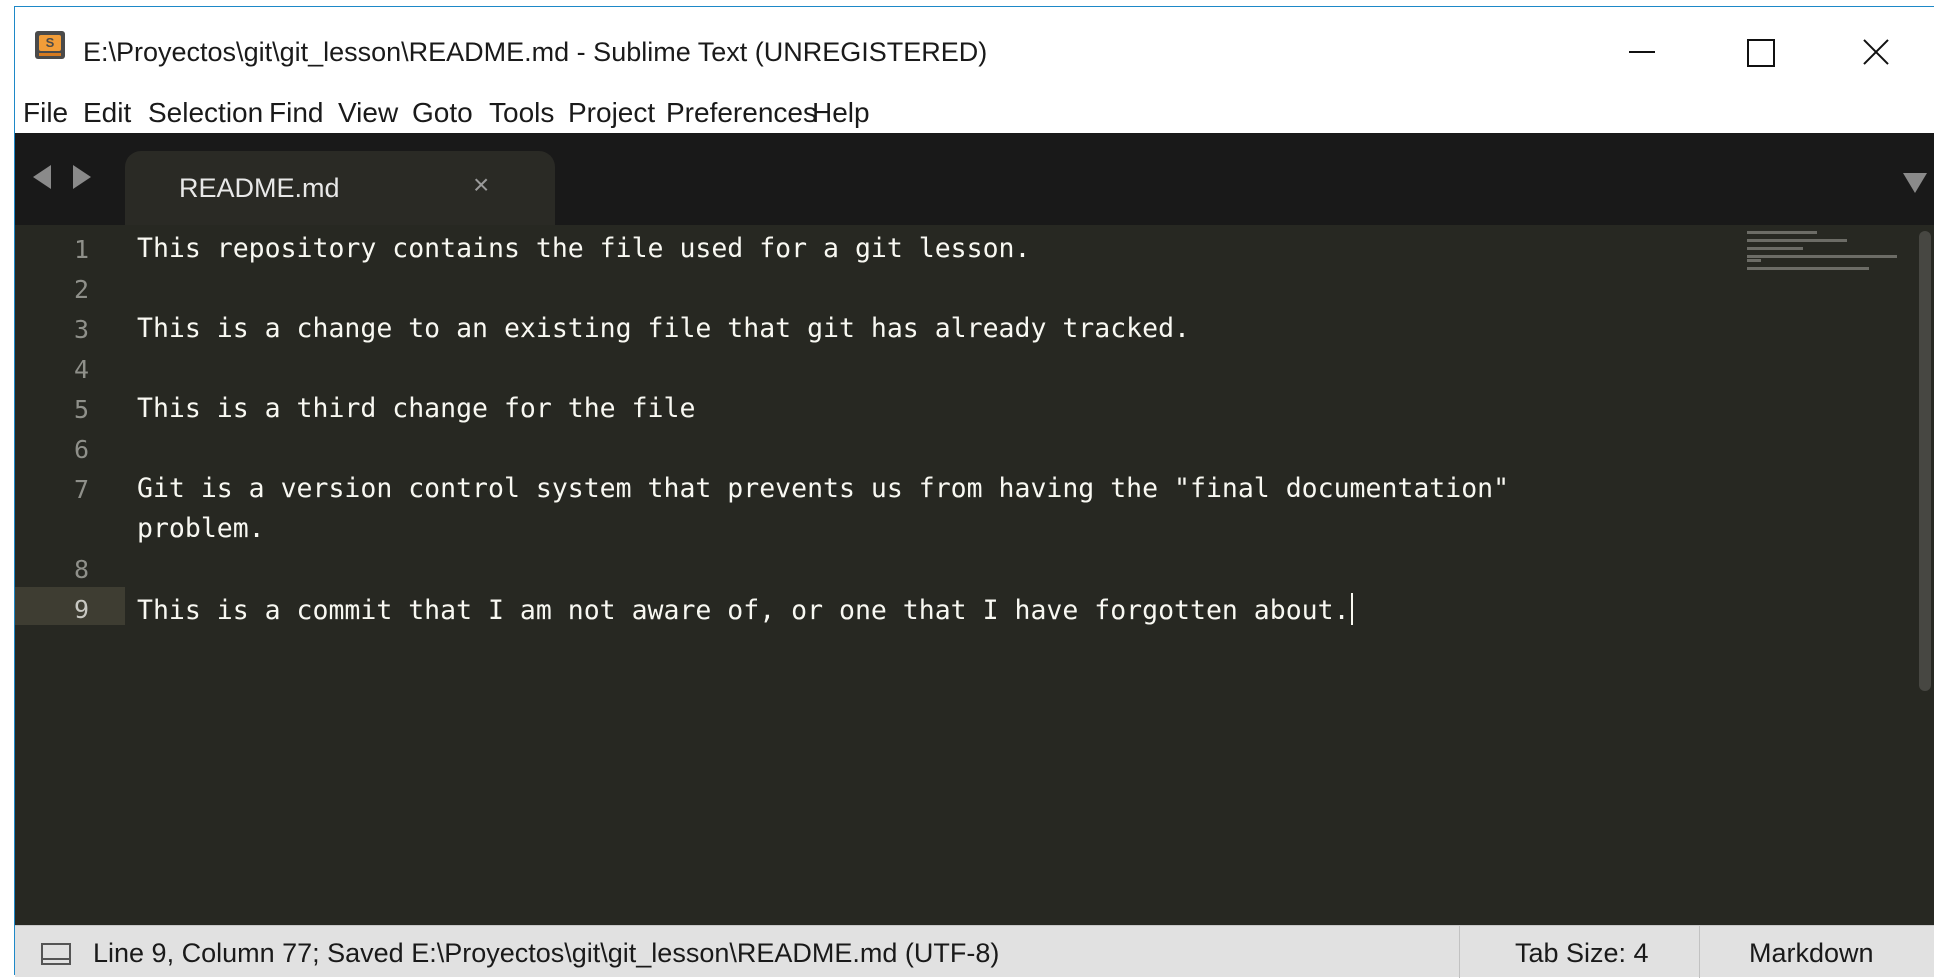 This screenshot has width=1934, height=978. What do you see at coordinates (70, 575) in the screenshot?
I see `line-gutter: 1 2 3 4 5 6 7 8 9` at bounding box center [70, 575].